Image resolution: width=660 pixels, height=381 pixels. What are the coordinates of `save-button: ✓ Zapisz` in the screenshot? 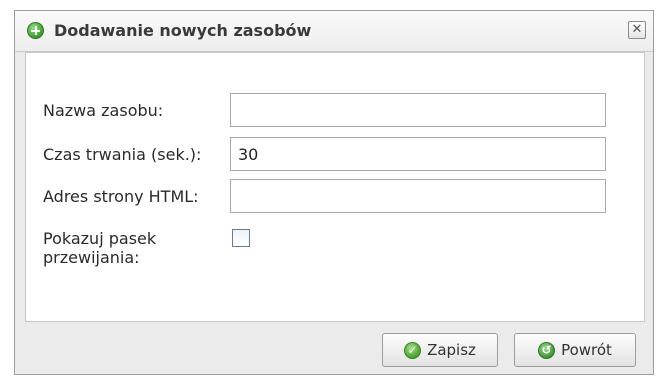 It's located at (440, 350).